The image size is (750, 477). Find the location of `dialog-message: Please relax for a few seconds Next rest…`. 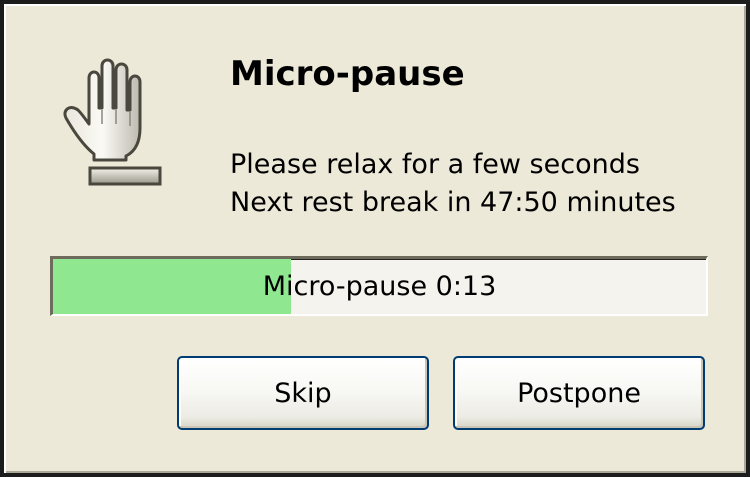

dialog-message: Please relax for a few seconds Next rest… is located at coordinates (453, 184).